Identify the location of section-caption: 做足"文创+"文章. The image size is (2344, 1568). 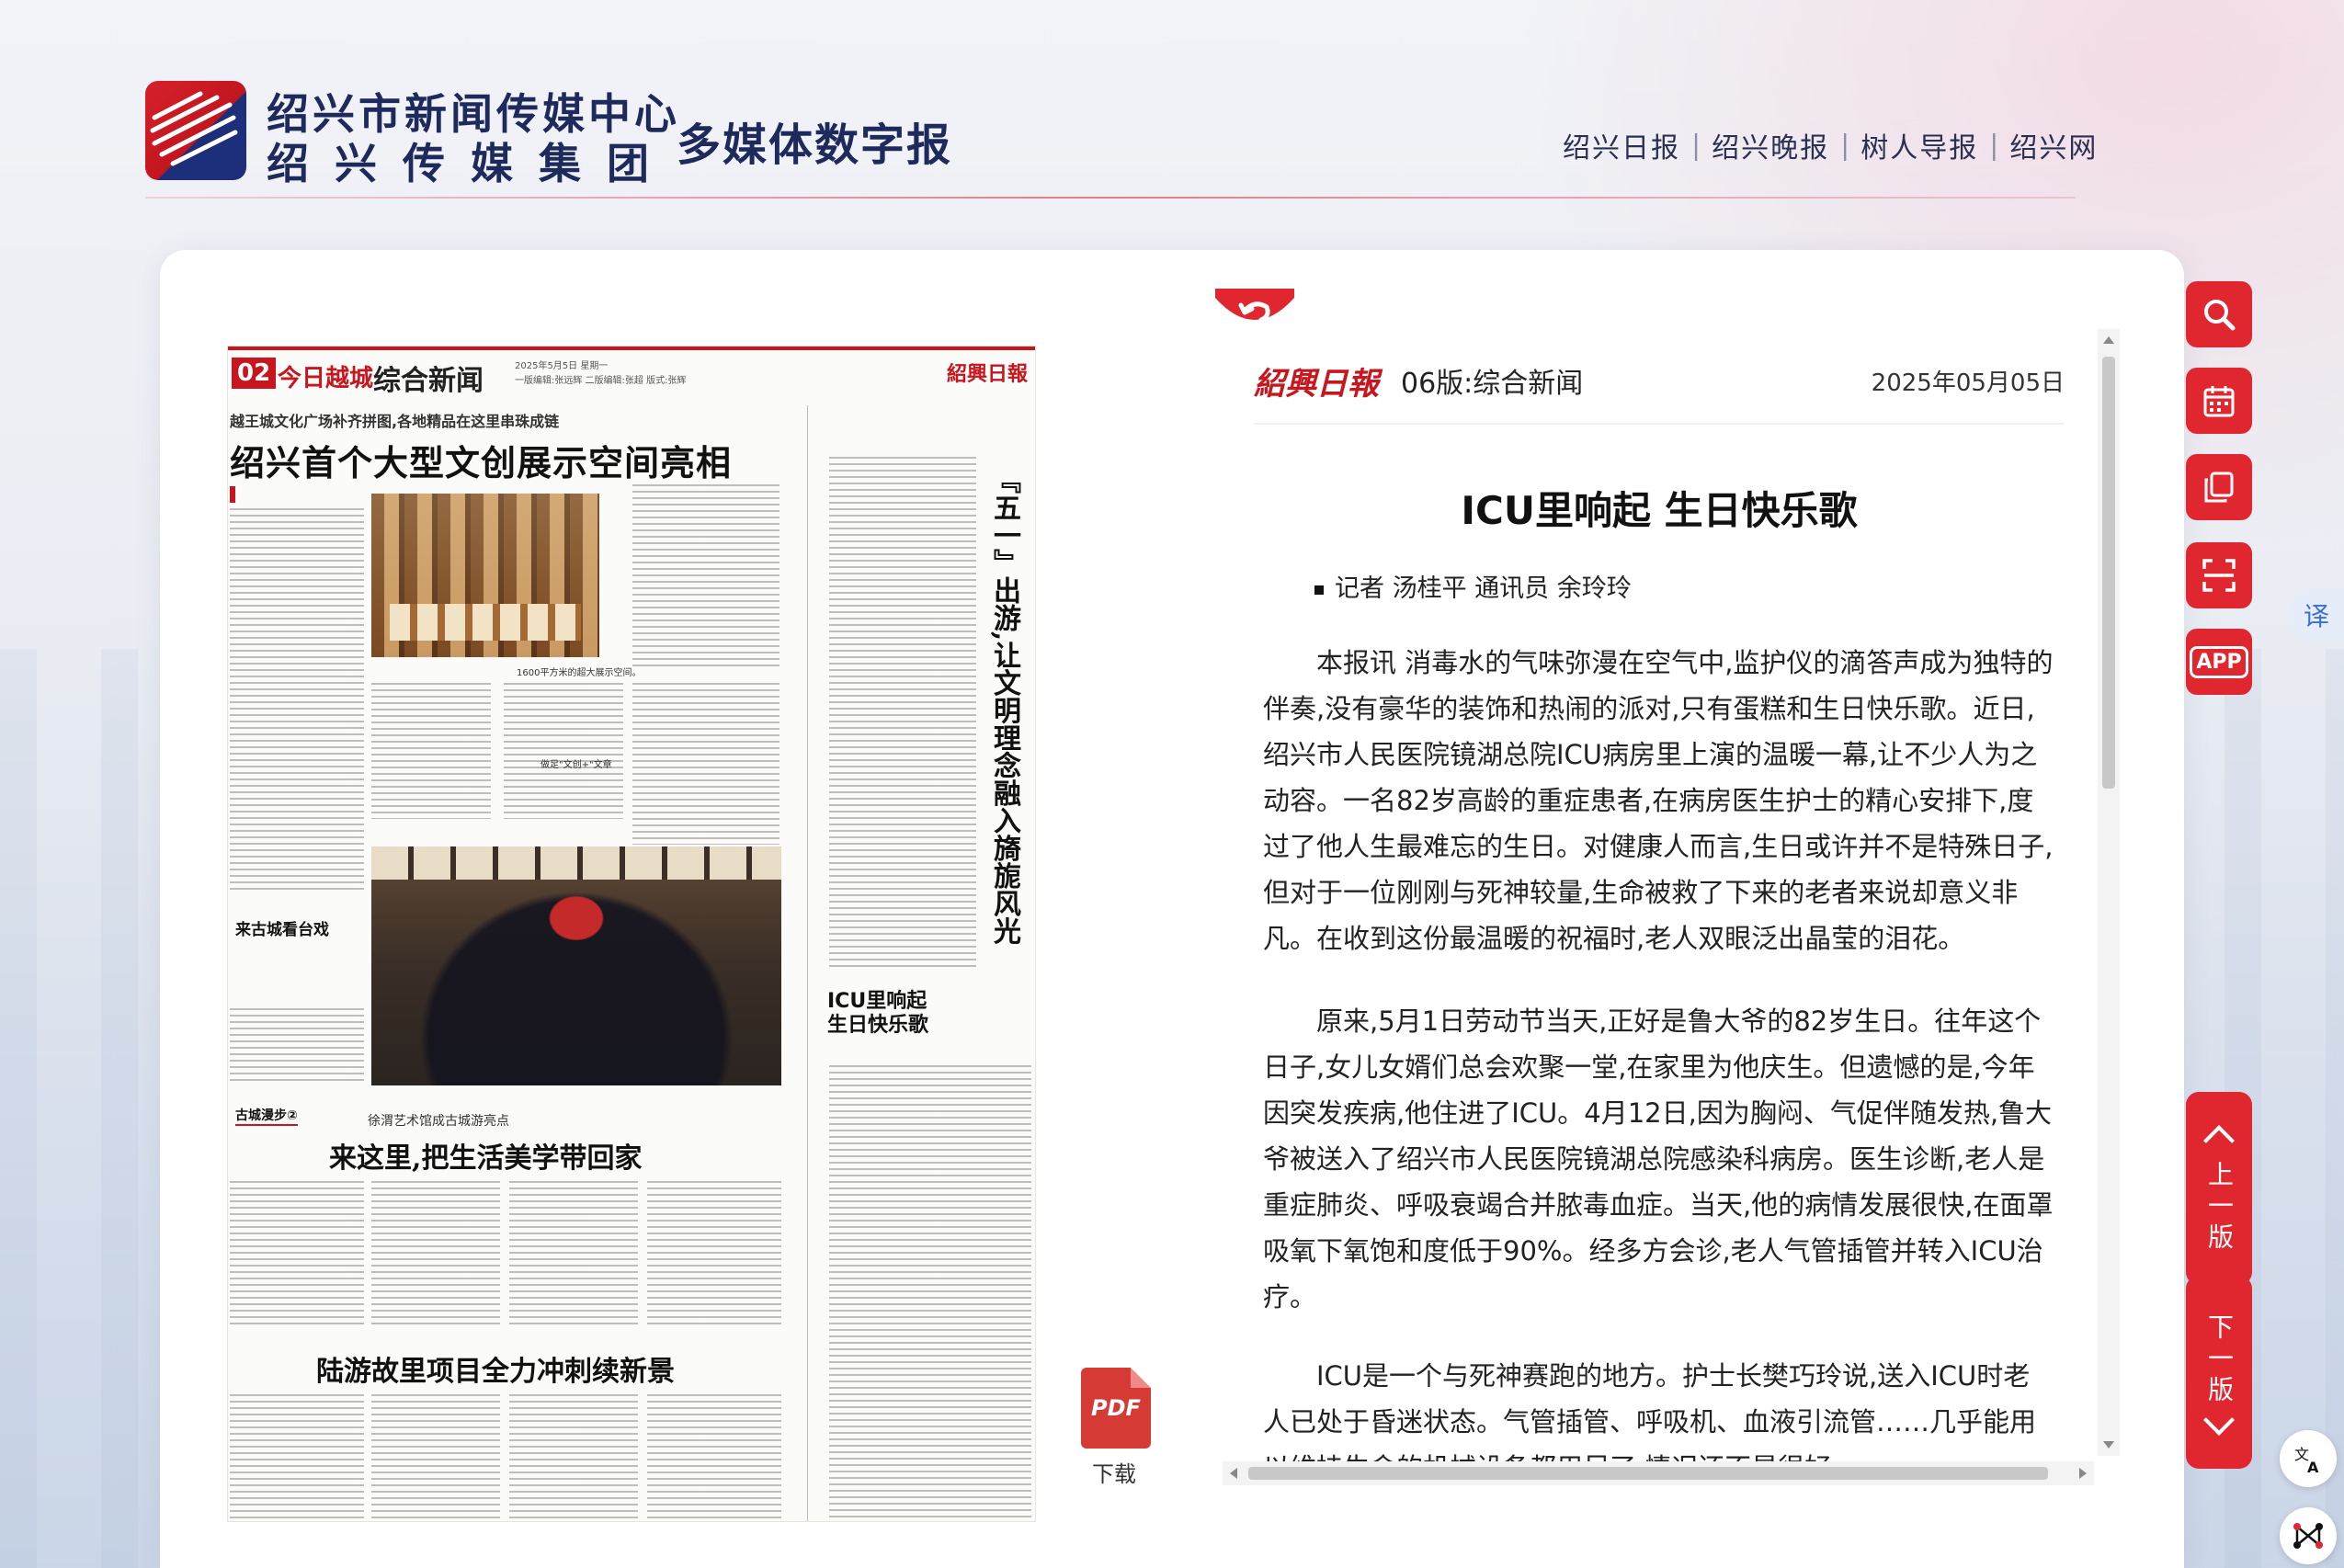
(576, 765).